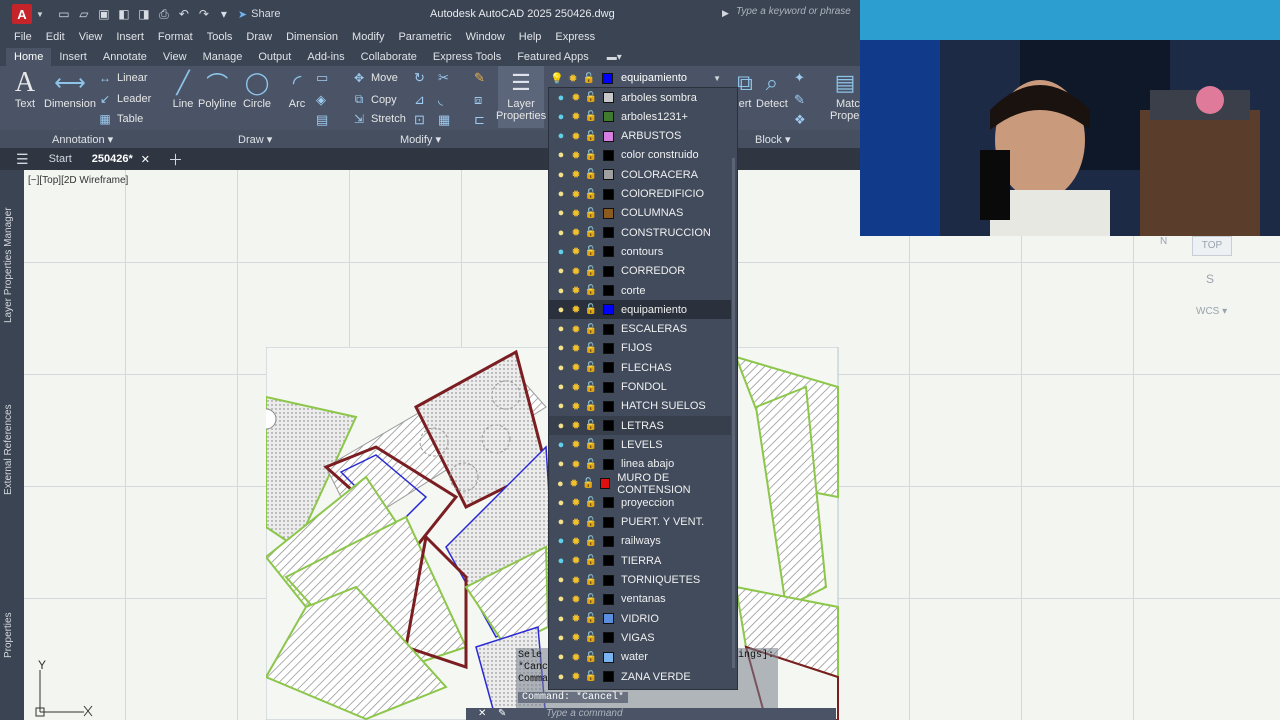 Image resolution: width=1280 pixels, height=720 pixels. What do you see at coordinates (640, 174) in the screenshot?
I see `layer-list-item: ● ✹ 🔓 COLORACERA` at bounding box center [640, 174].